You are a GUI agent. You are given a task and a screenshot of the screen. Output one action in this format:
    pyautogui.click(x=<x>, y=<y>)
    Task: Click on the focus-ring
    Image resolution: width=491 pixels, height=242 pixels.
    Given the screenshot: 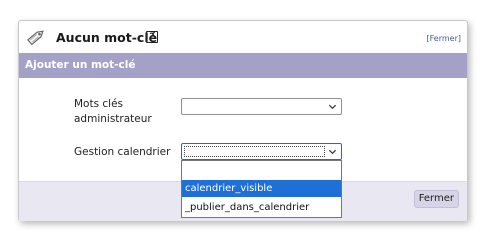 What is the action you would take?
    pyautogui.click(x=254, y=151)
    